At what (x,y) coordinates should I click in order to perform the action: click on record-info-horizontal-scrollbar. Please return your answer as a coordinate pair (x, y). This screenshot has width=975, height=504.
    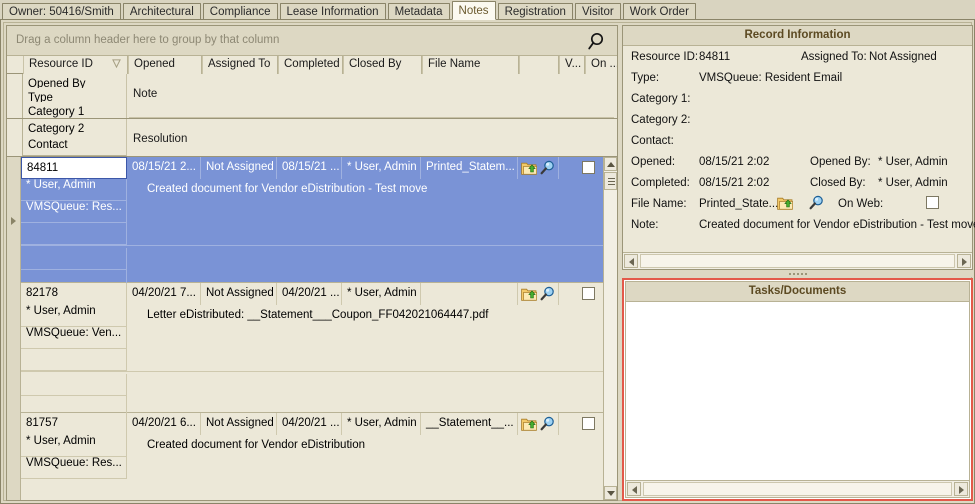
    Looking at the image, I should click on (797, 260).